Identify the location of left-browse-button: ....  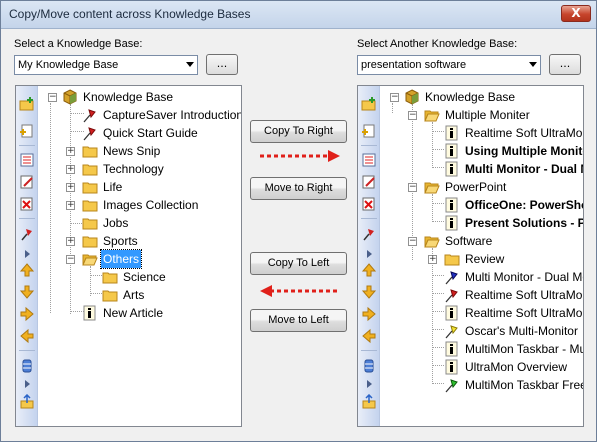
(222, 64).